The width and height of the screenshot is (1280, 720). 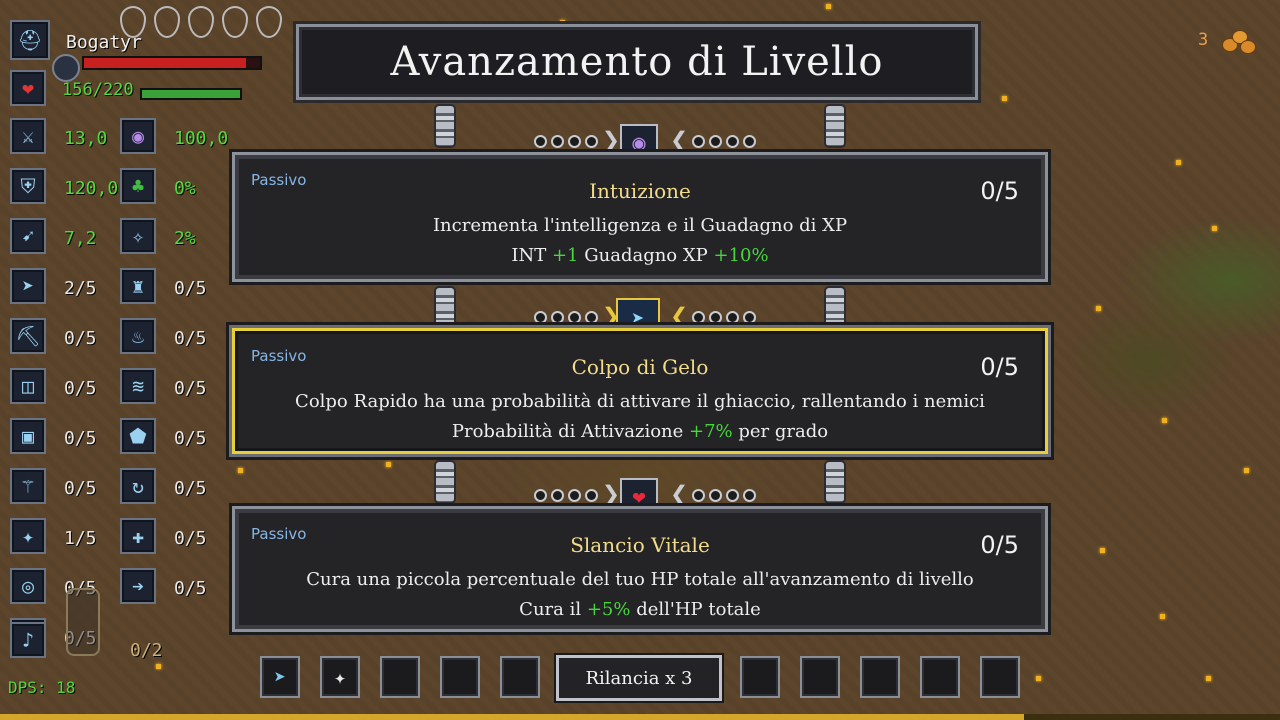 What do you see at coordinates (28, 136) in the screenshot?
I see `sword-plus-icon: ⚔` at bounding box center [28, 136].